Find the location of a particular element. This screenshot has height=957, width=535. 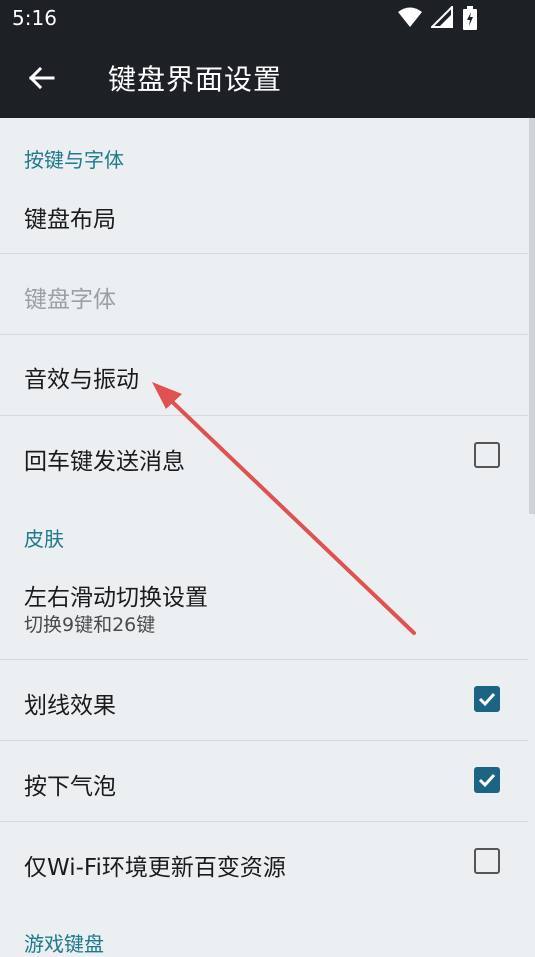

setting-sound-vibration: 音效与振动 is located at coordinates (264, 375).